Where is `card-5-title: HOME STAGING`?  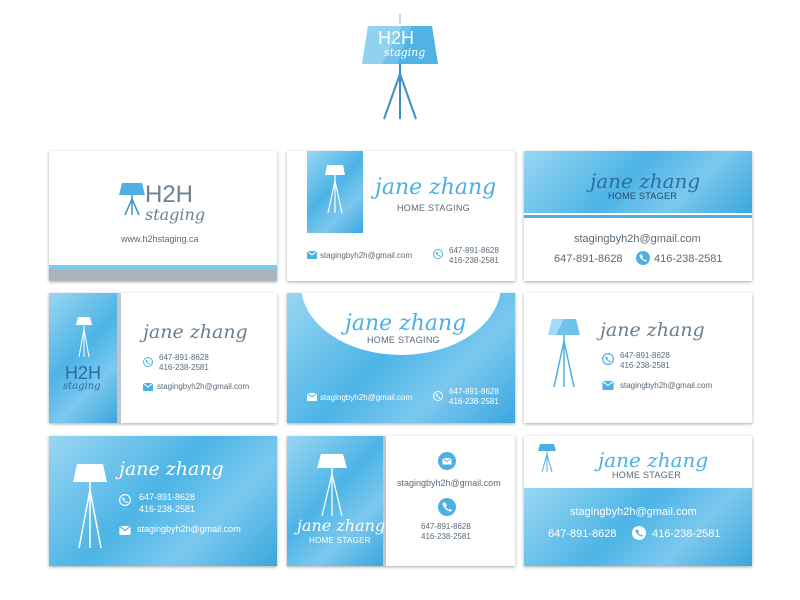
card-5-title: HOME STAGING is located at coordinates (403, 340).